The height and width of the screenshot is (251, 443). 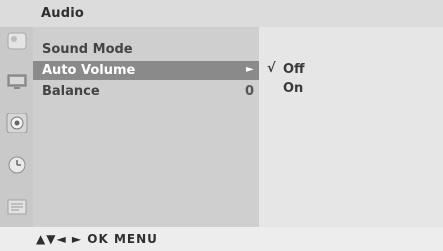 I want to click on key-guide-footer: ▲▼◄ ► OK MENU, so click(x=221, y=239).